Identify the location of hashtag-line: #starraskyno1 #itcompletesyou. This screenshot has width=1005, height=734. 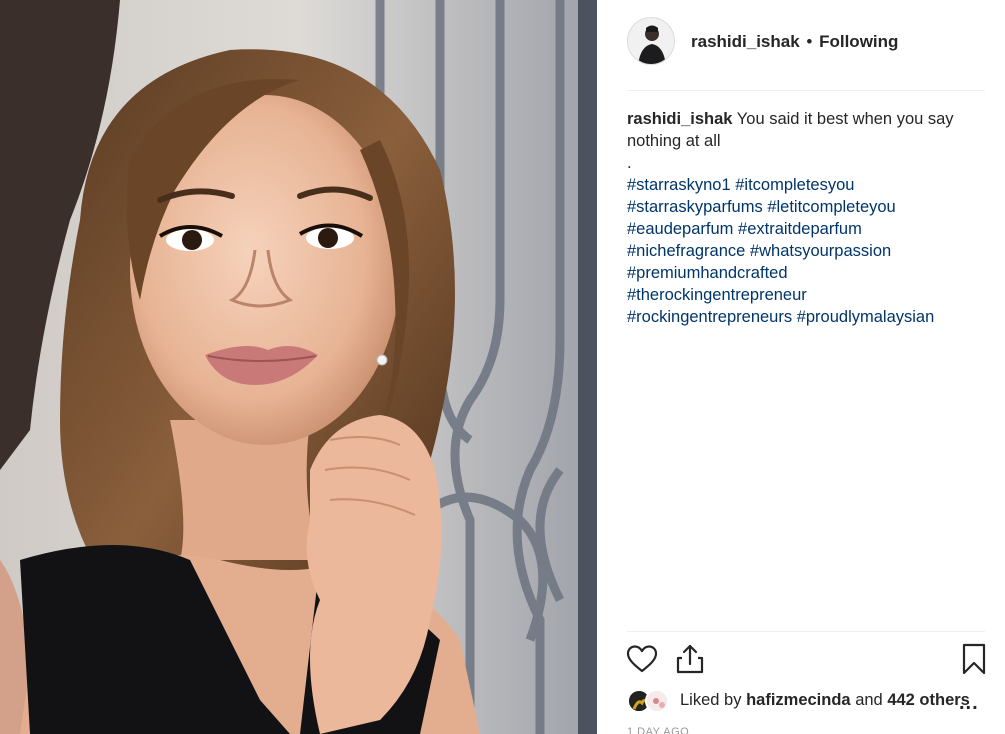
(799, 185).